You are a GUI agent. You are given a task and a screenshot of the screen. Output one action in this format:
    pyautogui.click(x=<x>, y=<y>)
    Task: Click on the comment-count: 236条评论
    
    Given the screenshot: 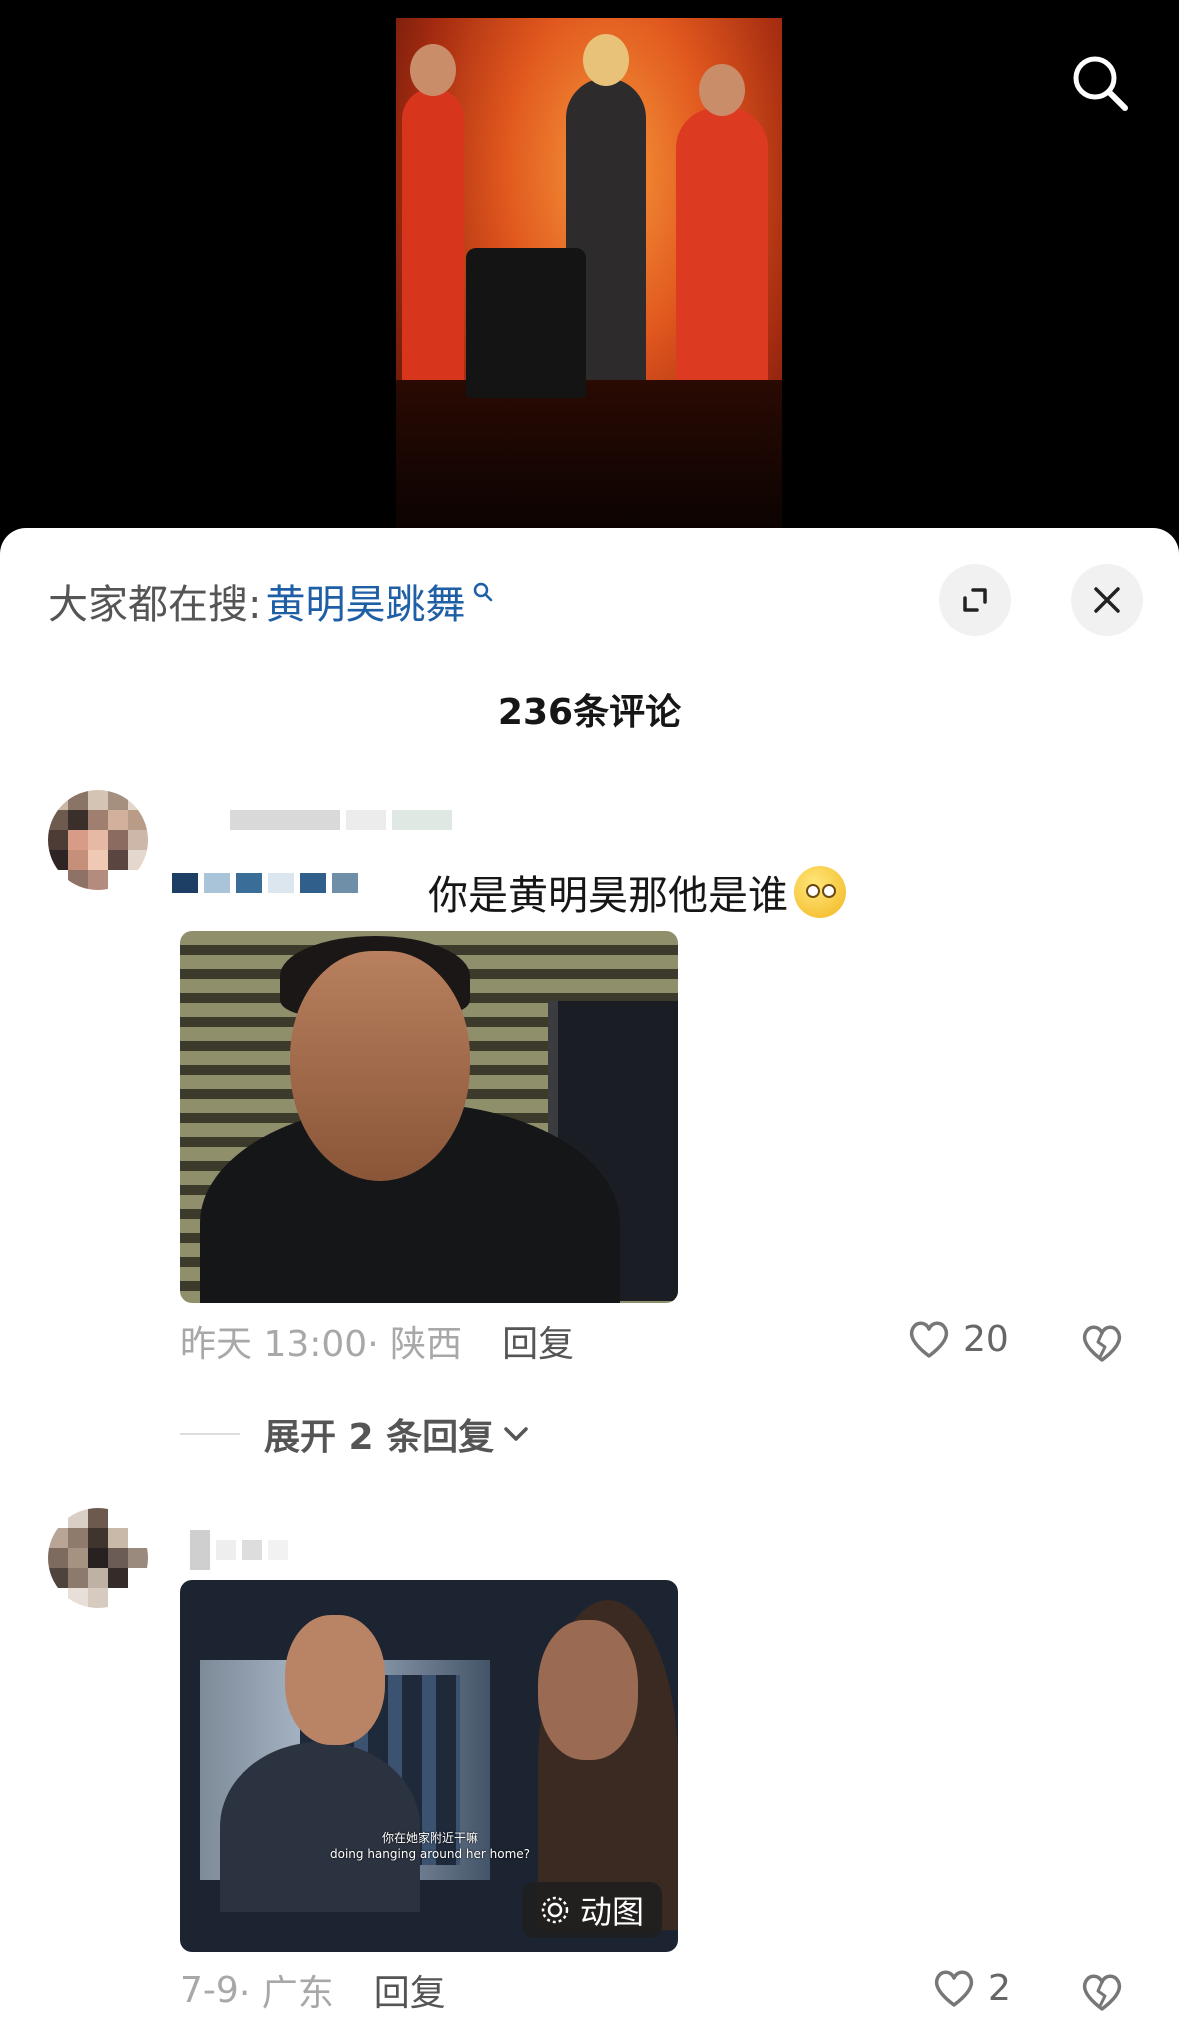 What is the action you would take?
    pyautogui.click(x=589, y=712)
    